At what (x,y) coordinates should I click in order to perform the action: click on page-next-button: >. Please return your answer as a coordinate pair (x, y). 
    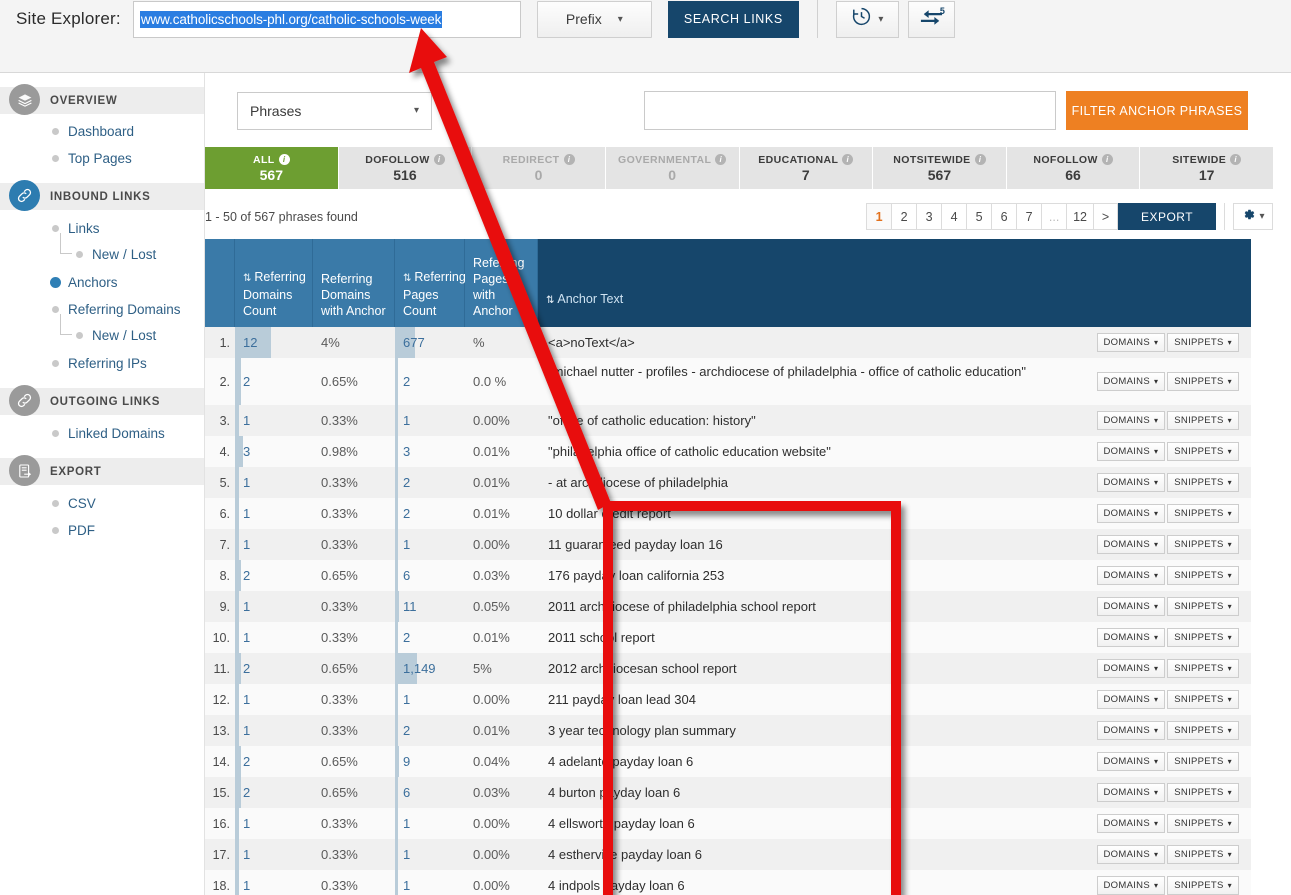
    Looking at the image, I should click on (1105, 216).